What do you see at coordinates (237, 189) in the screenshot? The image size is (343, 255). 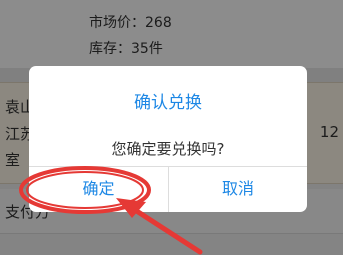 I see `cancel-button: 取消` at bounding box center [237, 189].